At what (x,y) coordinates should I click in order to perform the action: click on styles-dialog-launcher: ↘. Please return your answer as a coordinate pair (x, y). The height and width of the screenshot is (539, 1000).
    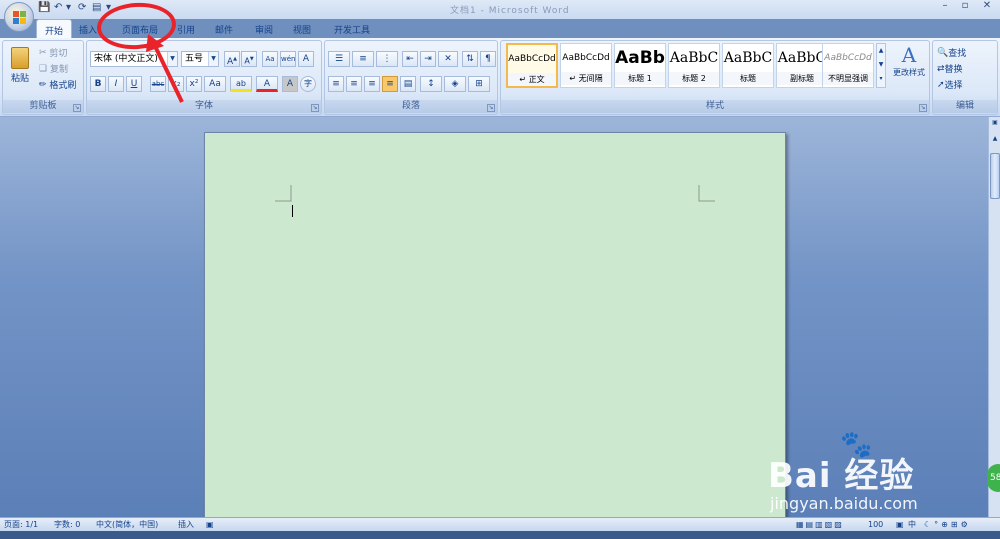
    Looking at the image, I should click on (923, 108).